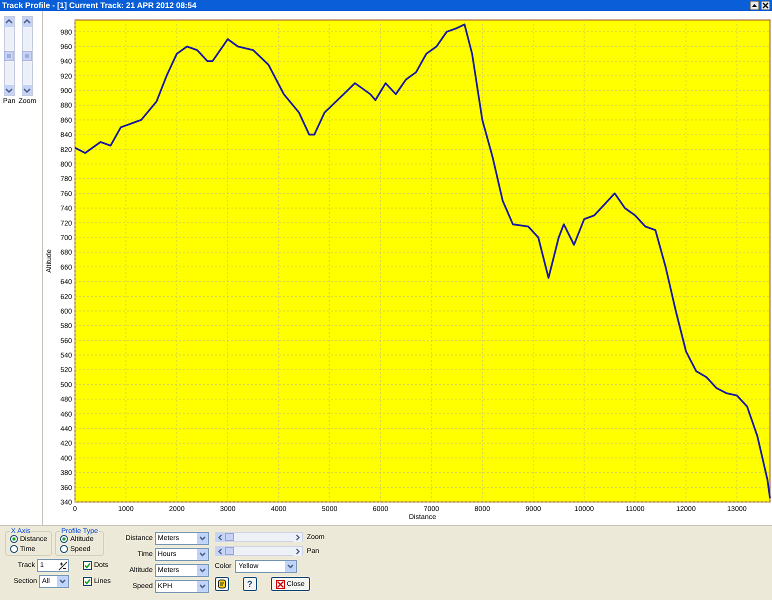 Image resolution: width=772 pixels, height=600 pixels. I want to click on image-button, so click(221, 584).